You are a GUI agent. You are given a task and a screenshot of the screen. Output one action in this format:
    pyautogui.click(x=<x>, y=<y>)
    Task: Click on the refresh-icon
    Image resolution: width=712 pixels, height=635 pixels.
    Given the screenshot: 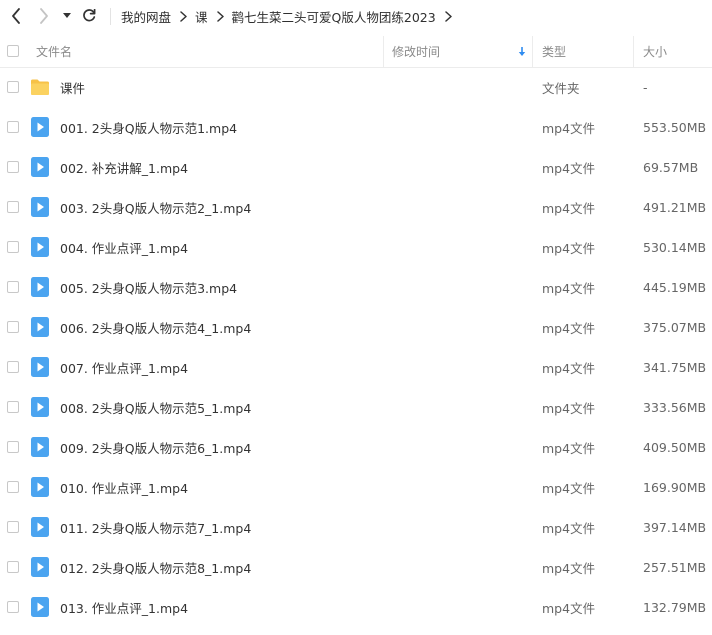 What is the action you would take?
    pyautogui.click(x=89, y=15)
    